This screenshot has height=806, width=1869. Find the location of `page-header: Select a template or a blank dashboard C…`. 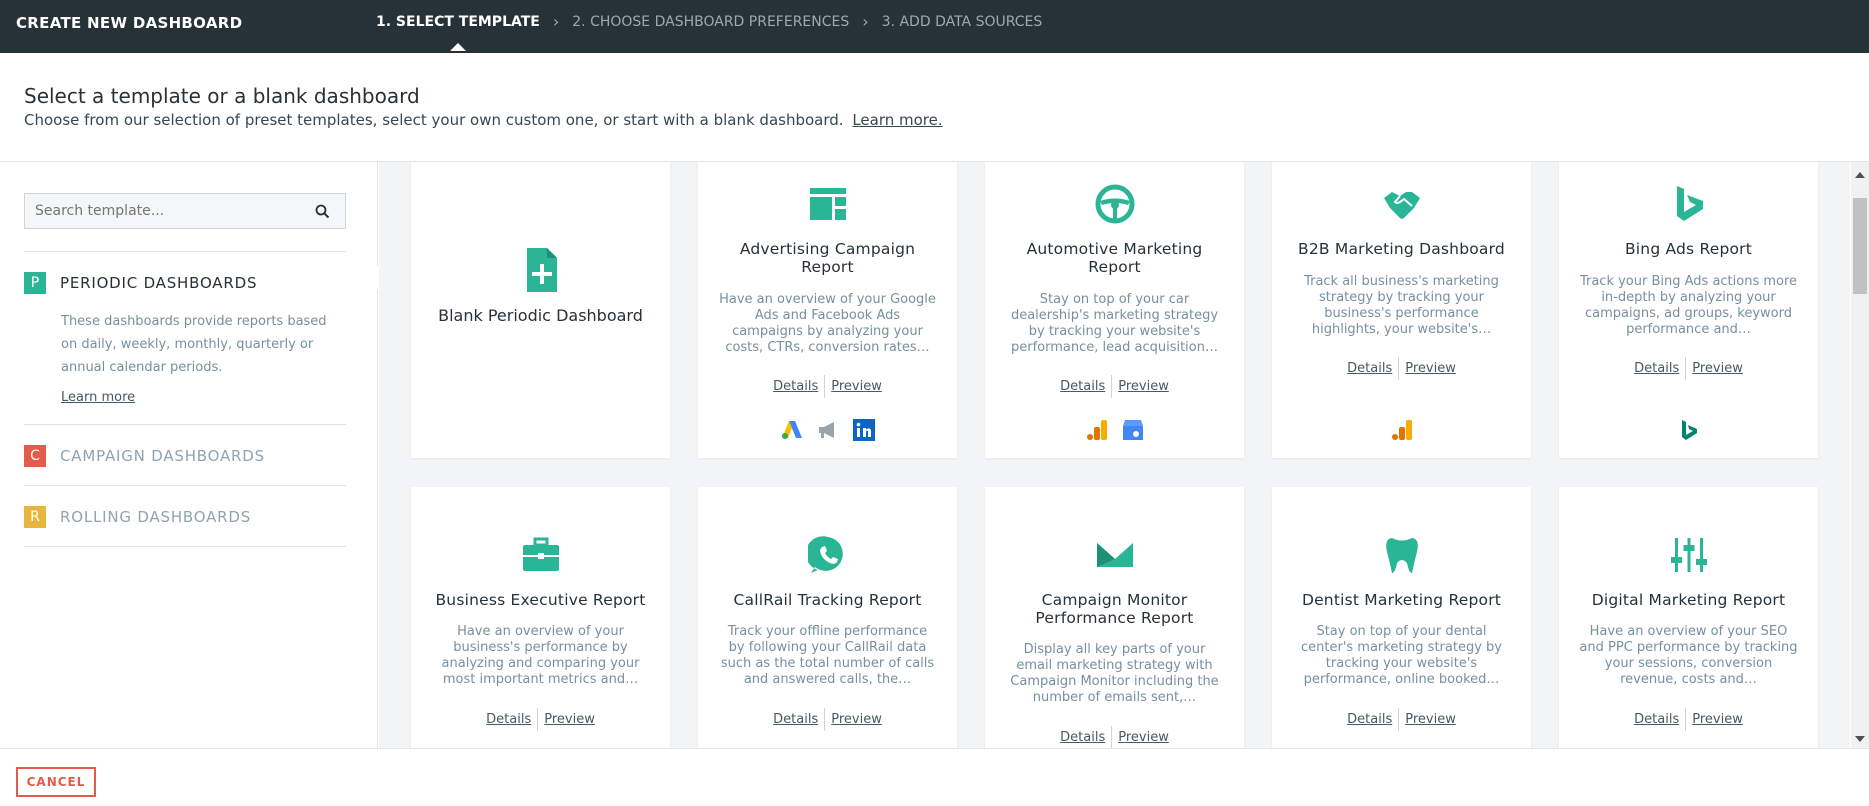

page-header: Select a template or a blank dashboard C… is located at coordinates (934, 107).